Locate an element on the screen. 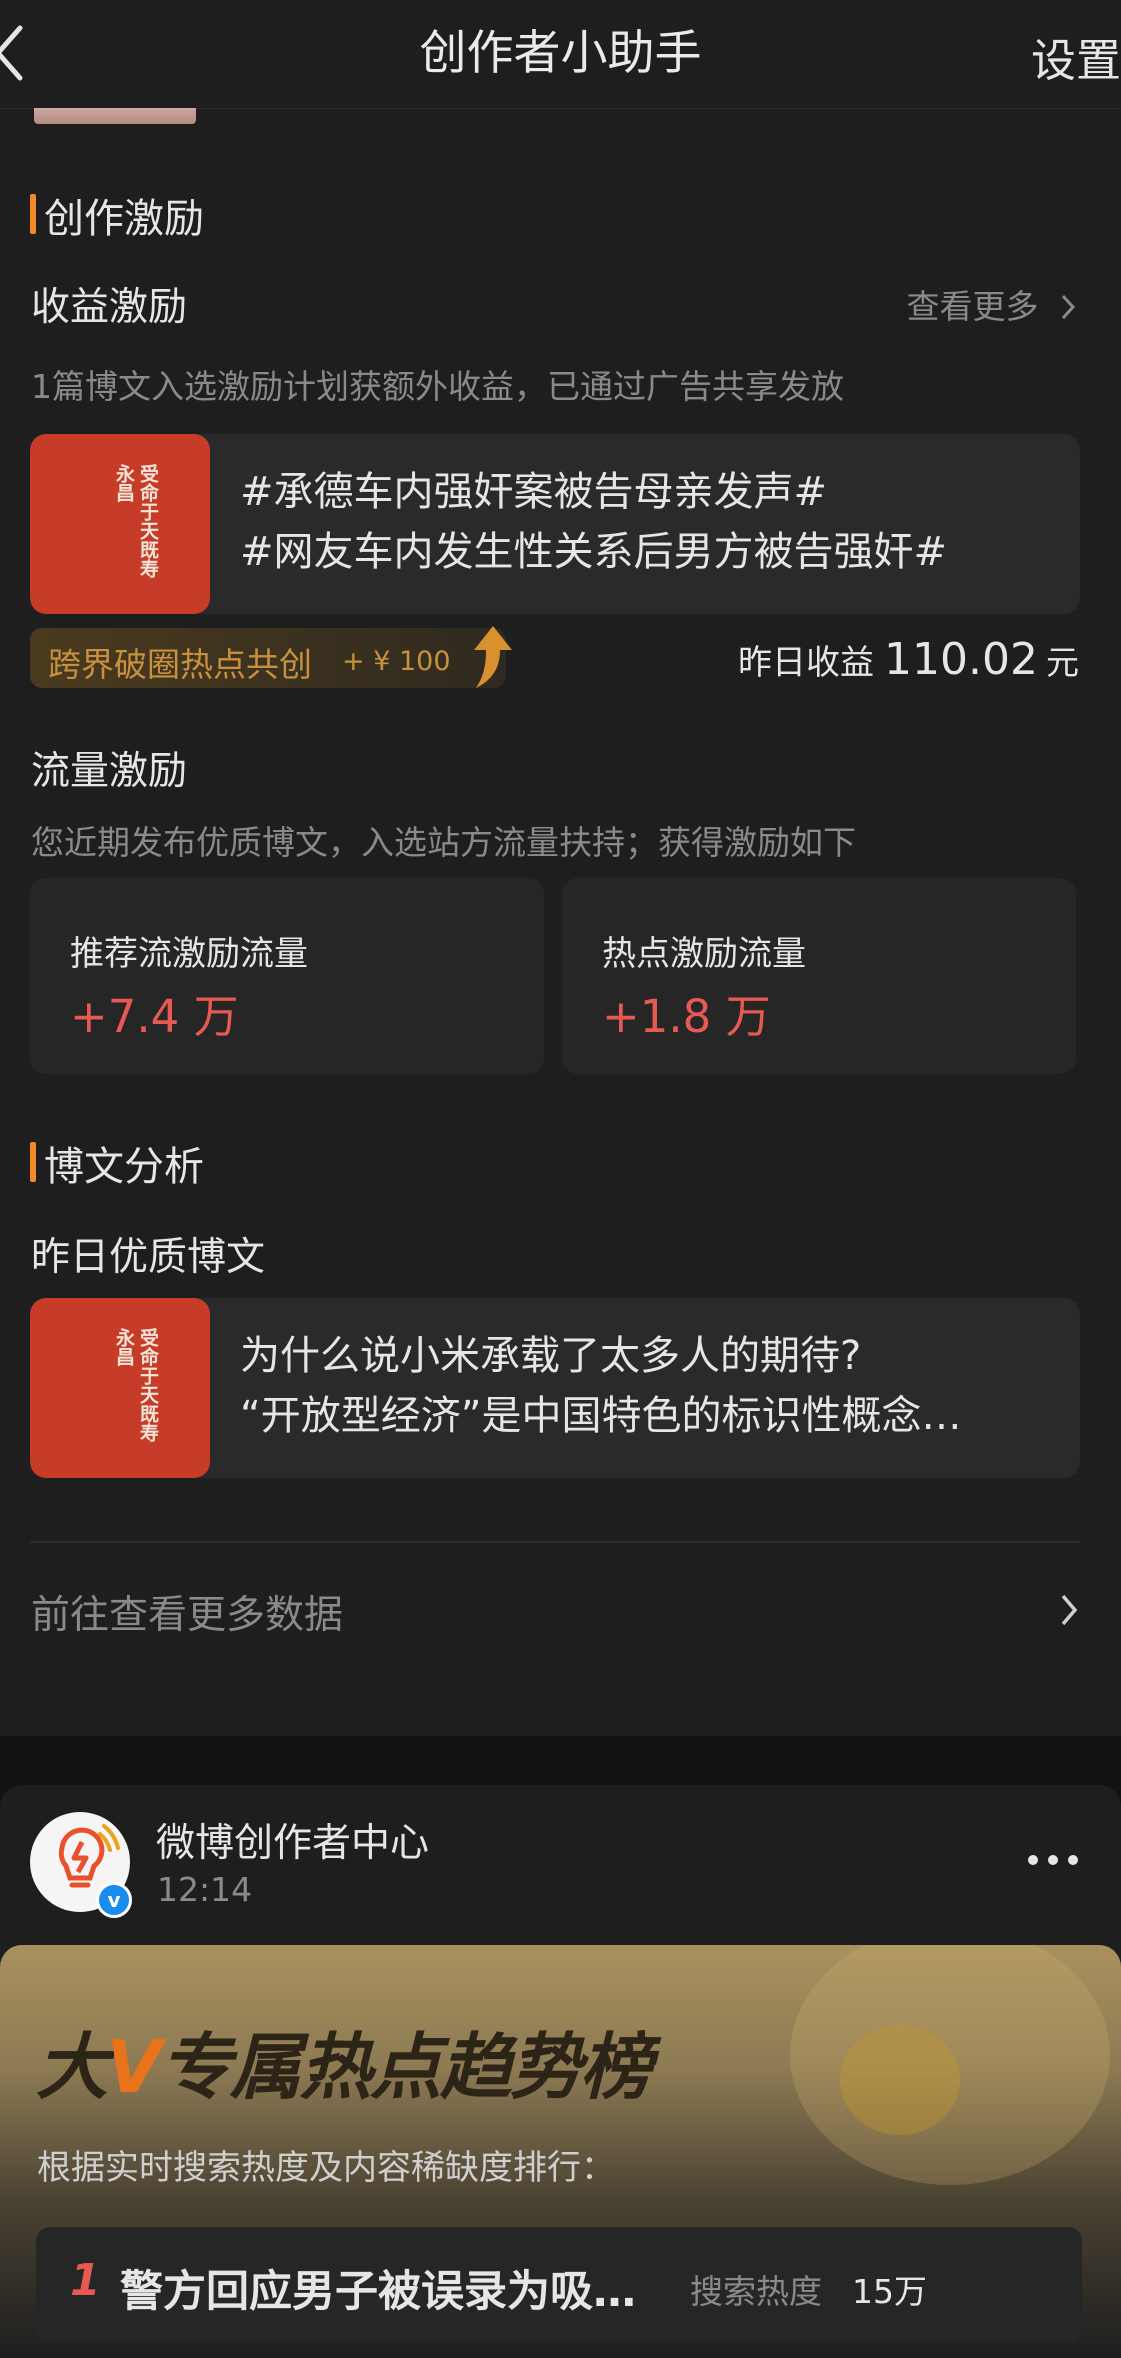  earnings-incentive-title: 收益激励 is located at coordinates (109, 307).